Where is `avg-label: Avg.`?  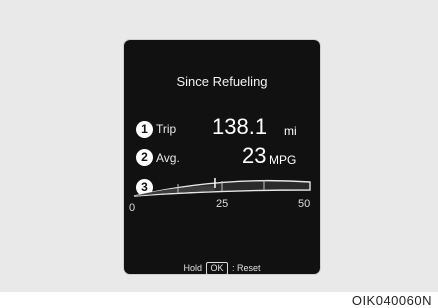 avg-label: Avg. is located at coordinates (168, 158).